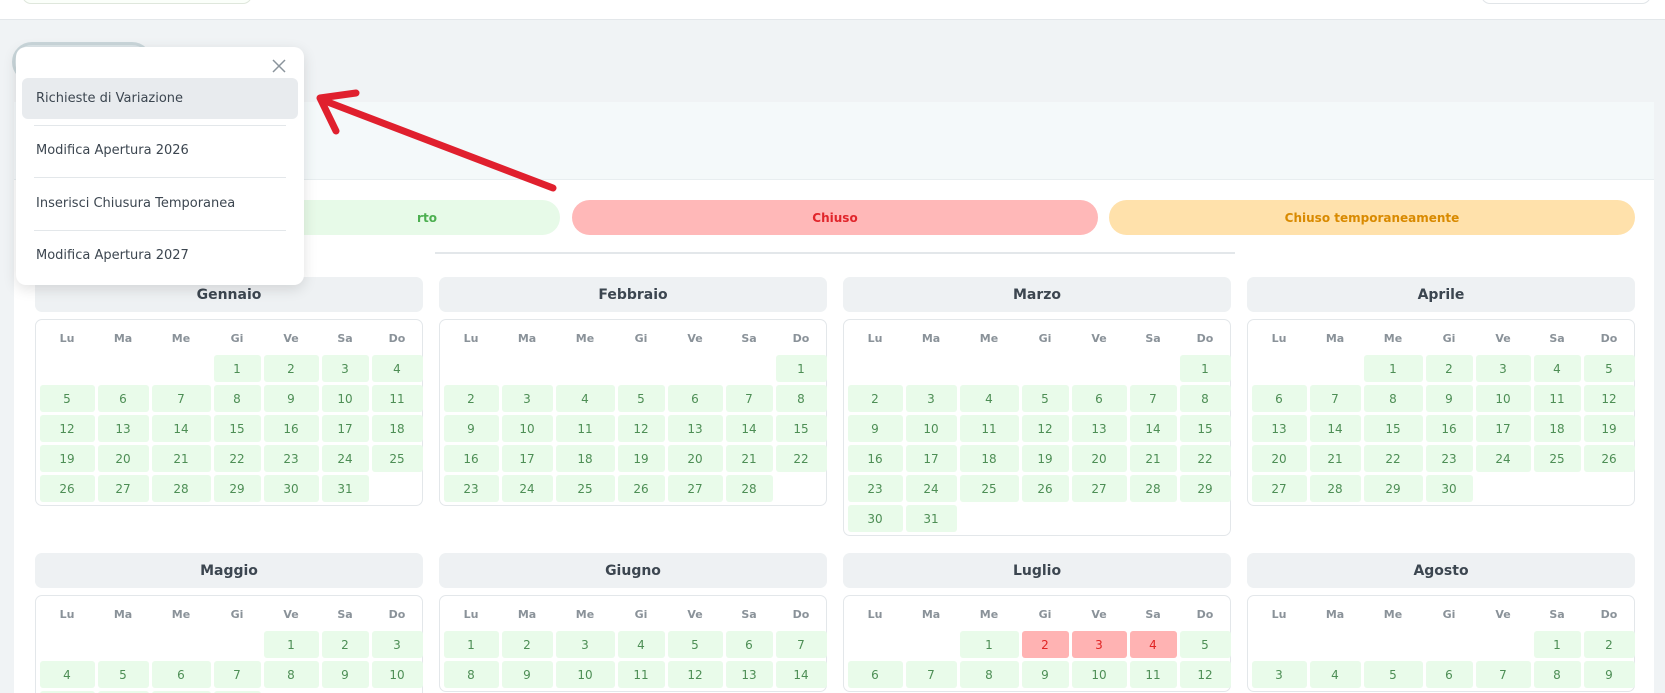 This screenshot has width=1665, height=693. What do you see at coordinates (160, 98) in the screenshot?
I see `menu-item-richieste-variazione: Richieste di Variazione` at bounding box center [160, 98].